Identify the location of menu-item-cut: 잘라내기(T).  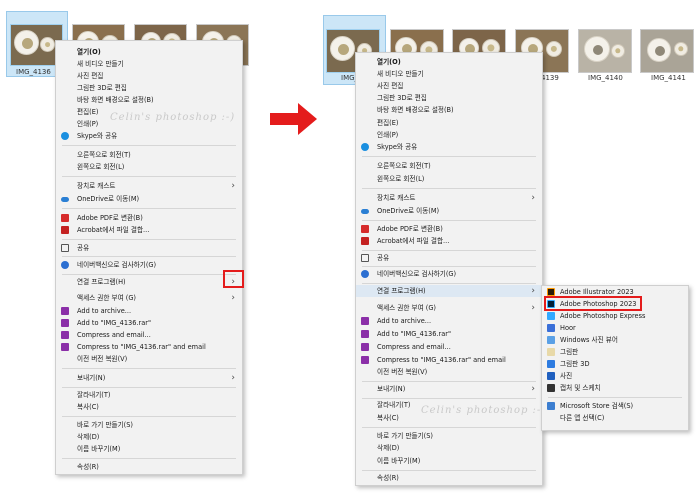
(149, 395).